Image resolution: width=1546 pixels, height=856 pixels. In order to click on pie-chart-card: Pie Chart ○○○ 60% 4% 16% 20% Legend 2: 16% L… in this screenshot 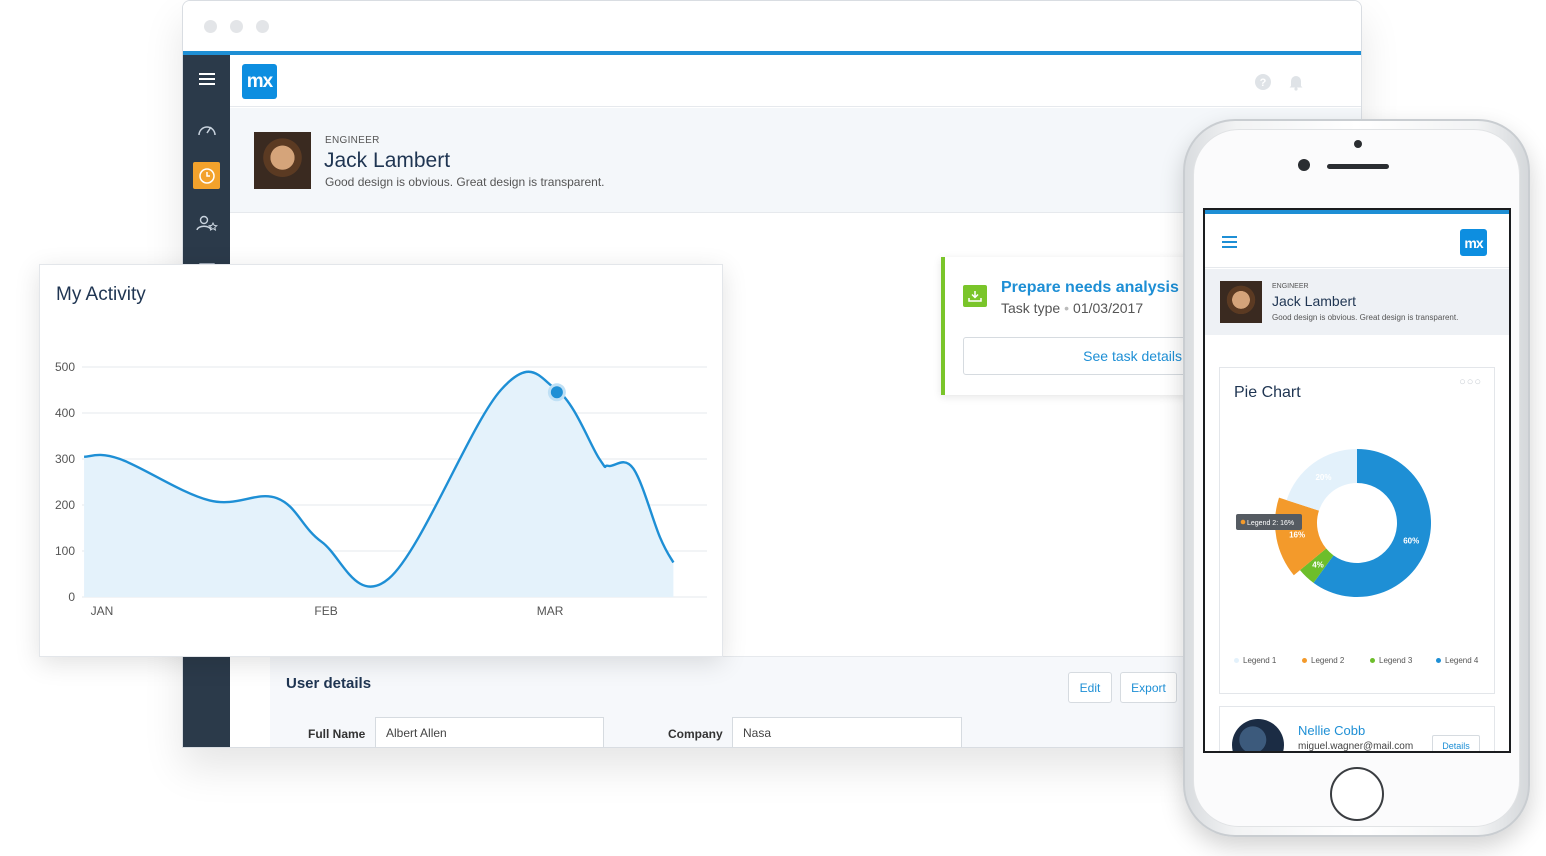, I will do `click(1357, 530)`.